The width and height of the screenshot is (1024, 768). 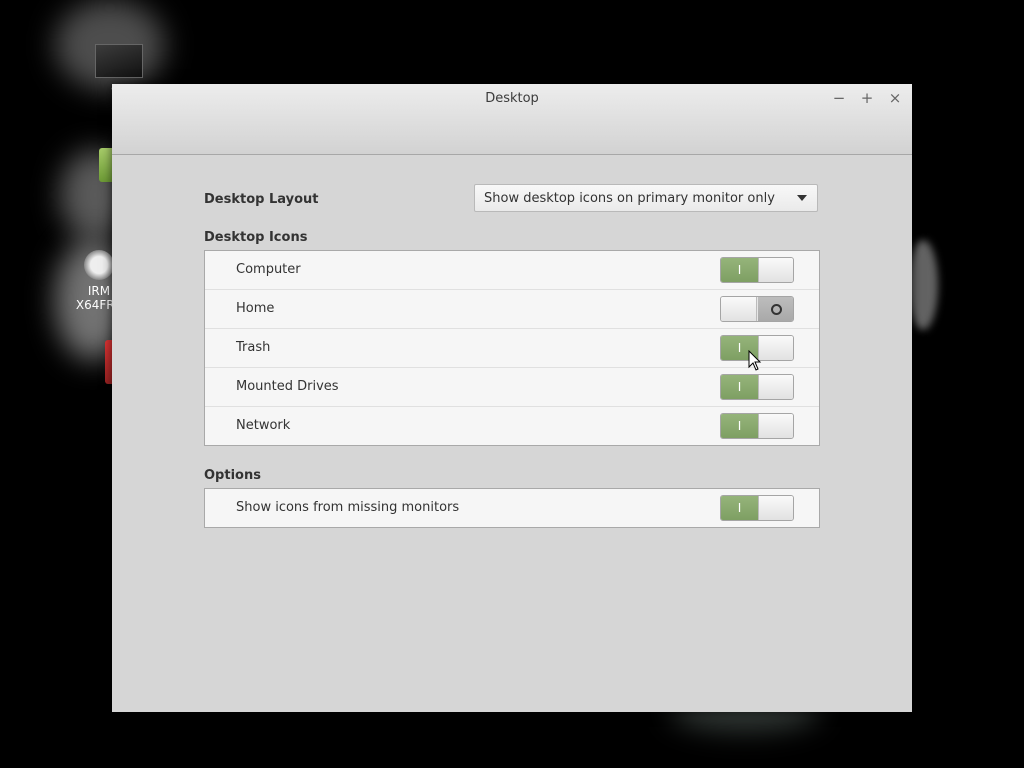 What do you see at coordinates (348, 507) in the screenshot?
I see `setting-label: Show icons from missing monitors` at bounding box center [348, 507].